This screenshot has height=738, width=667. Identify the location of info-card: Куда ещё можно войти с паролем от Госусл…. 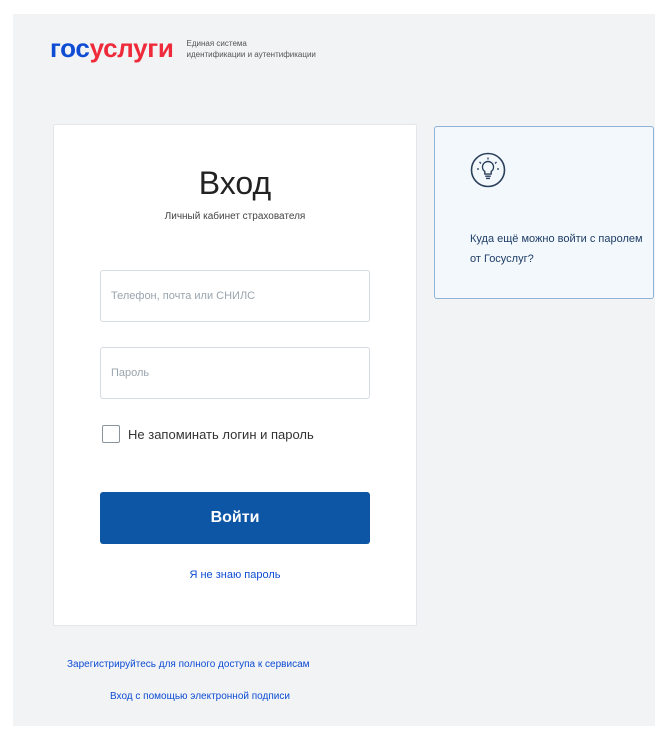
(544, 212).